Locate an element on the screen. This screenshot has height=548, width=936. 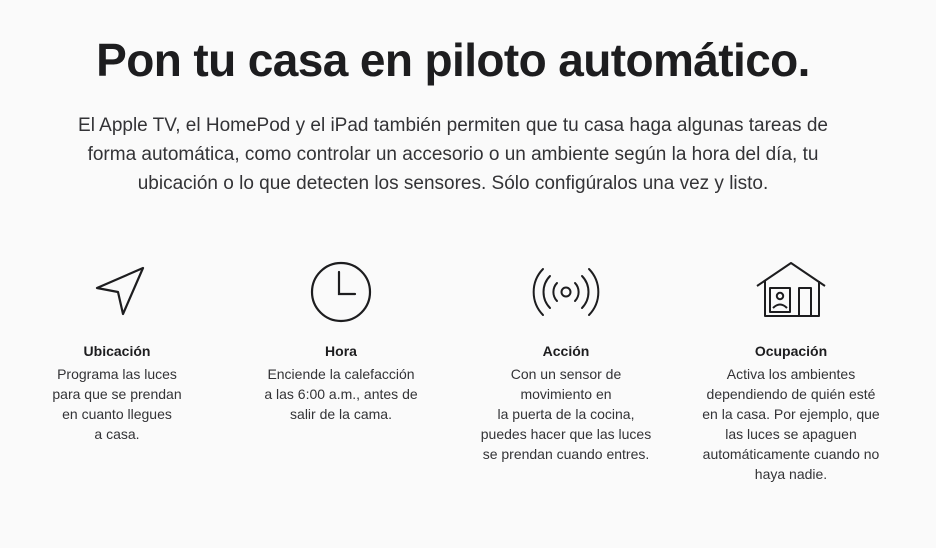
page-headline: Pon tu casa en piloto automático. is located at coordinates (453, 60).